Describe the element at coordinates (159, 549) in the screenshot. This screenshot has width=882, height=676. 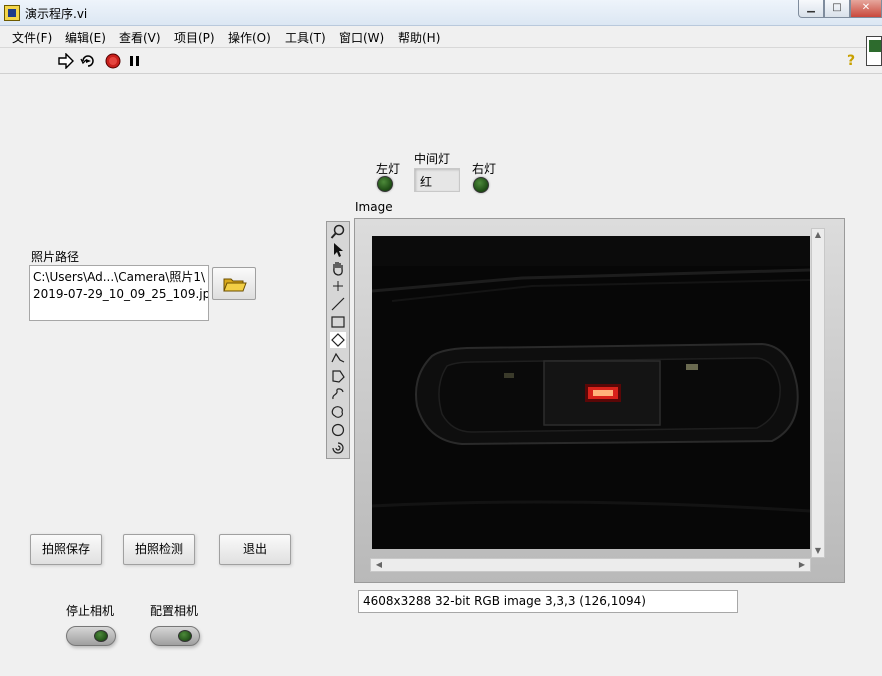
I see `capture-detect-button: 拍照检测` at that location.